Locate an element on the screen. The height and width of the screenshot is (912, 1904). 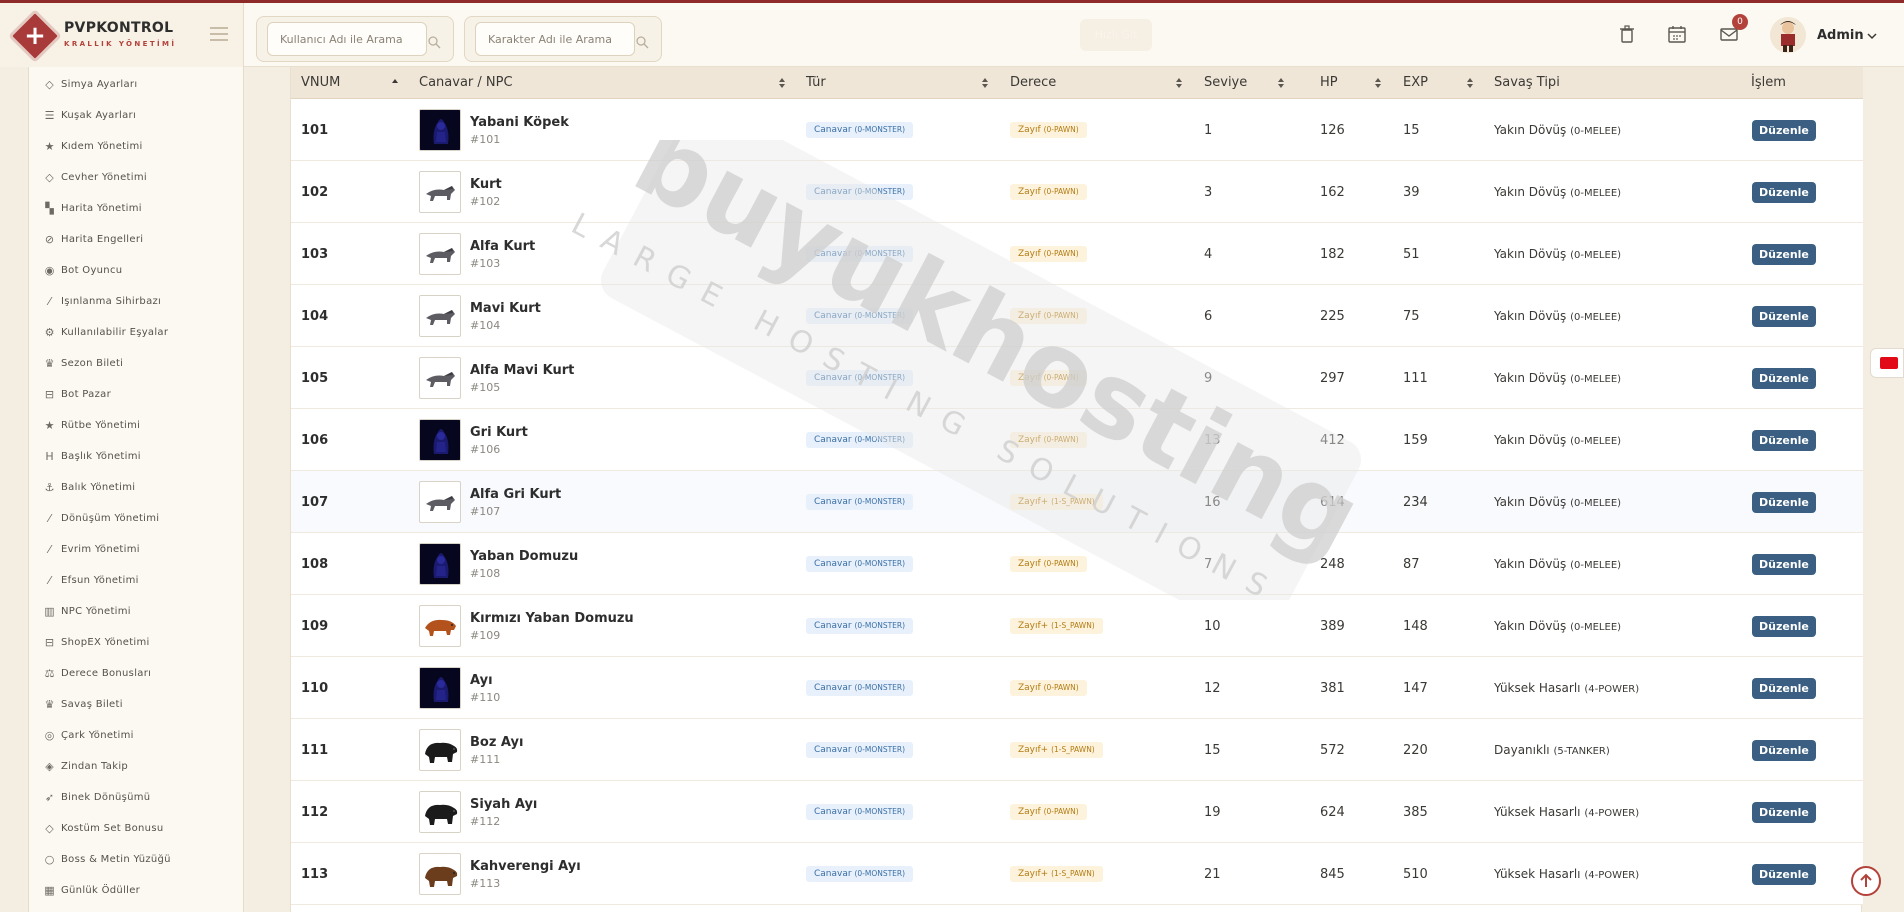
user-search-input is located at coordinates (347, 39).